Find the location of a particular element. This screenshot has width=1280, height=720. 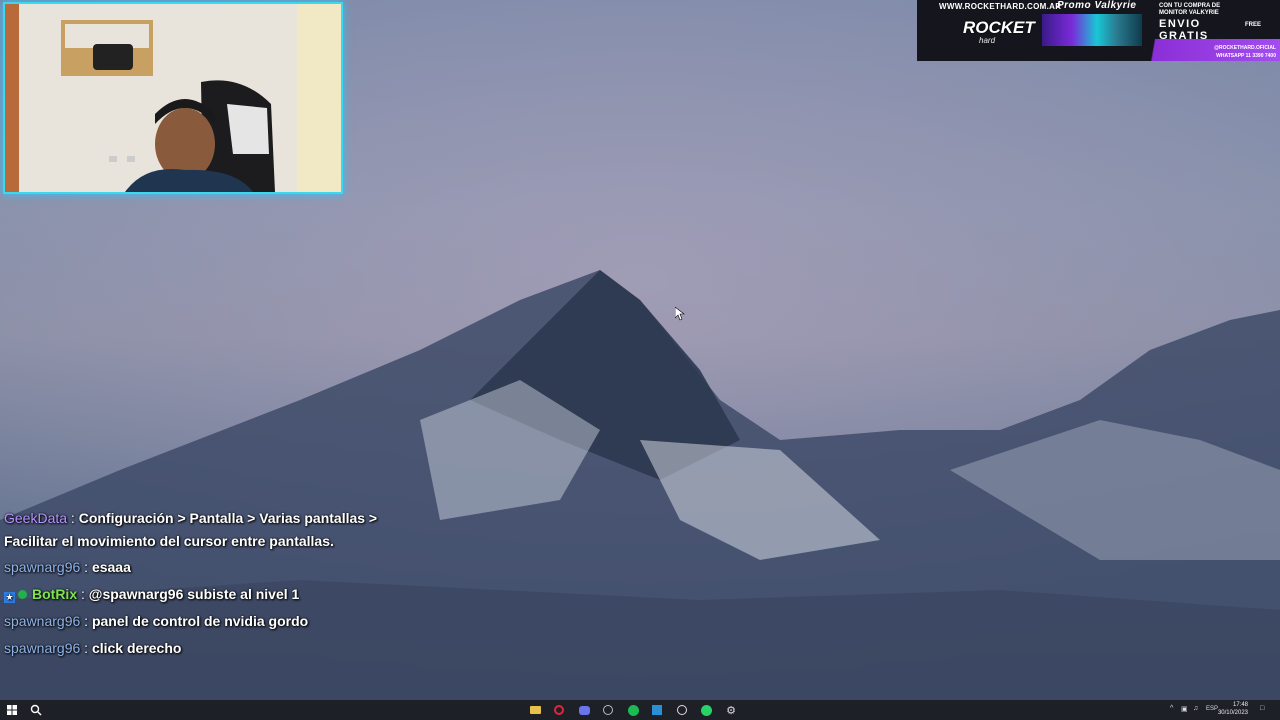

chat-username: GeekData is located at coordinates (36, 518).